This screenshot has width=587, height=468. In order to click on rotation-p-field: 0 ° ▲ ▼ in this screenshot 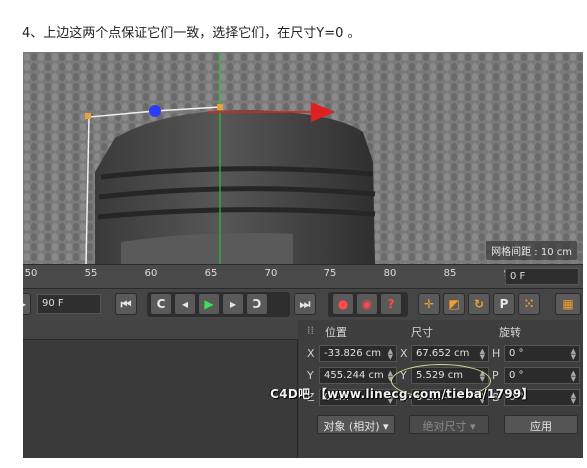, I will do `click(542, 375)`.